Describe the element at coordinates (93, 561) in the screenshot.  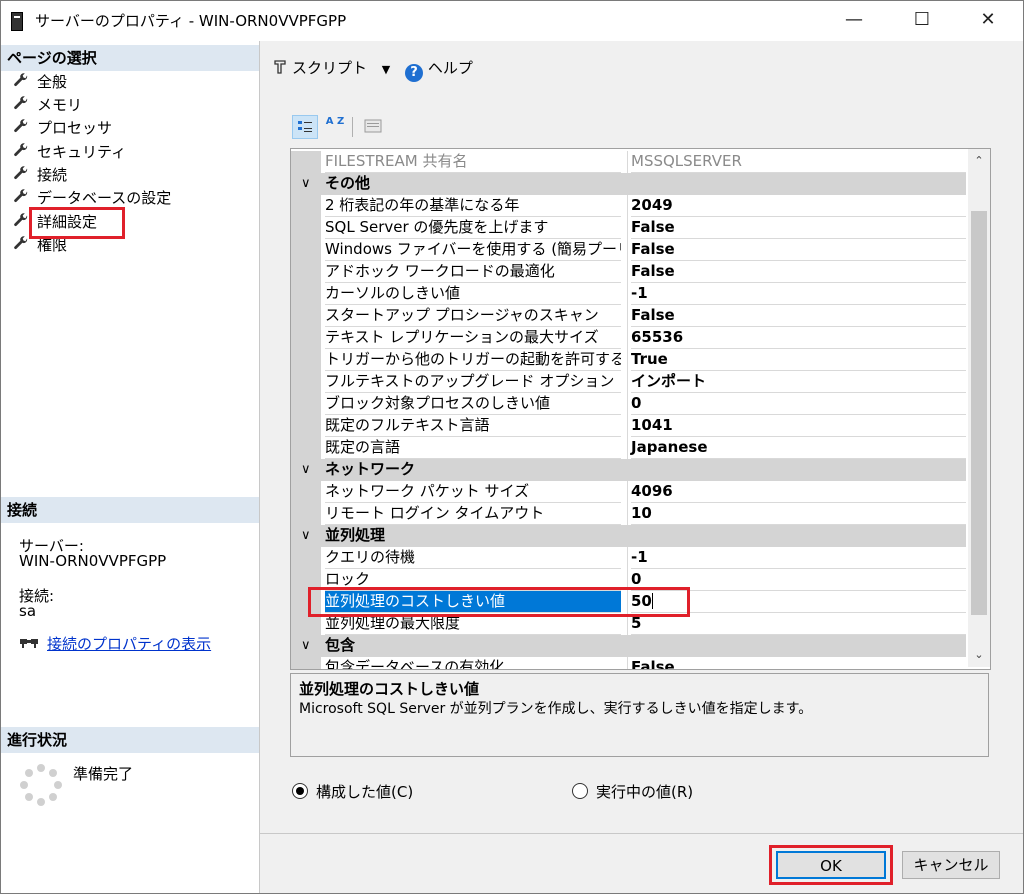
I see `server-value: WIN-ORN0VVPFGPP` at that location.